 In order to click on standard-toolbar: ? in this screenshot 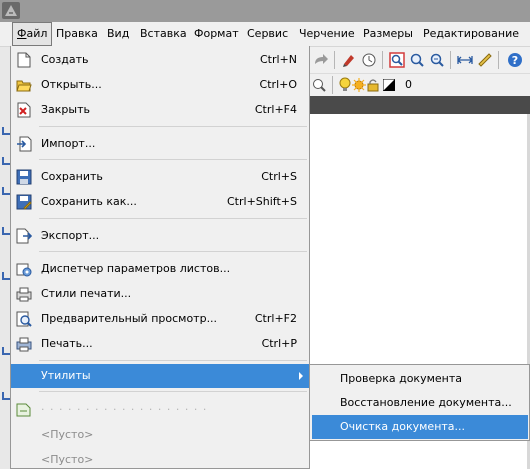, I will do `click(419, 60)`.